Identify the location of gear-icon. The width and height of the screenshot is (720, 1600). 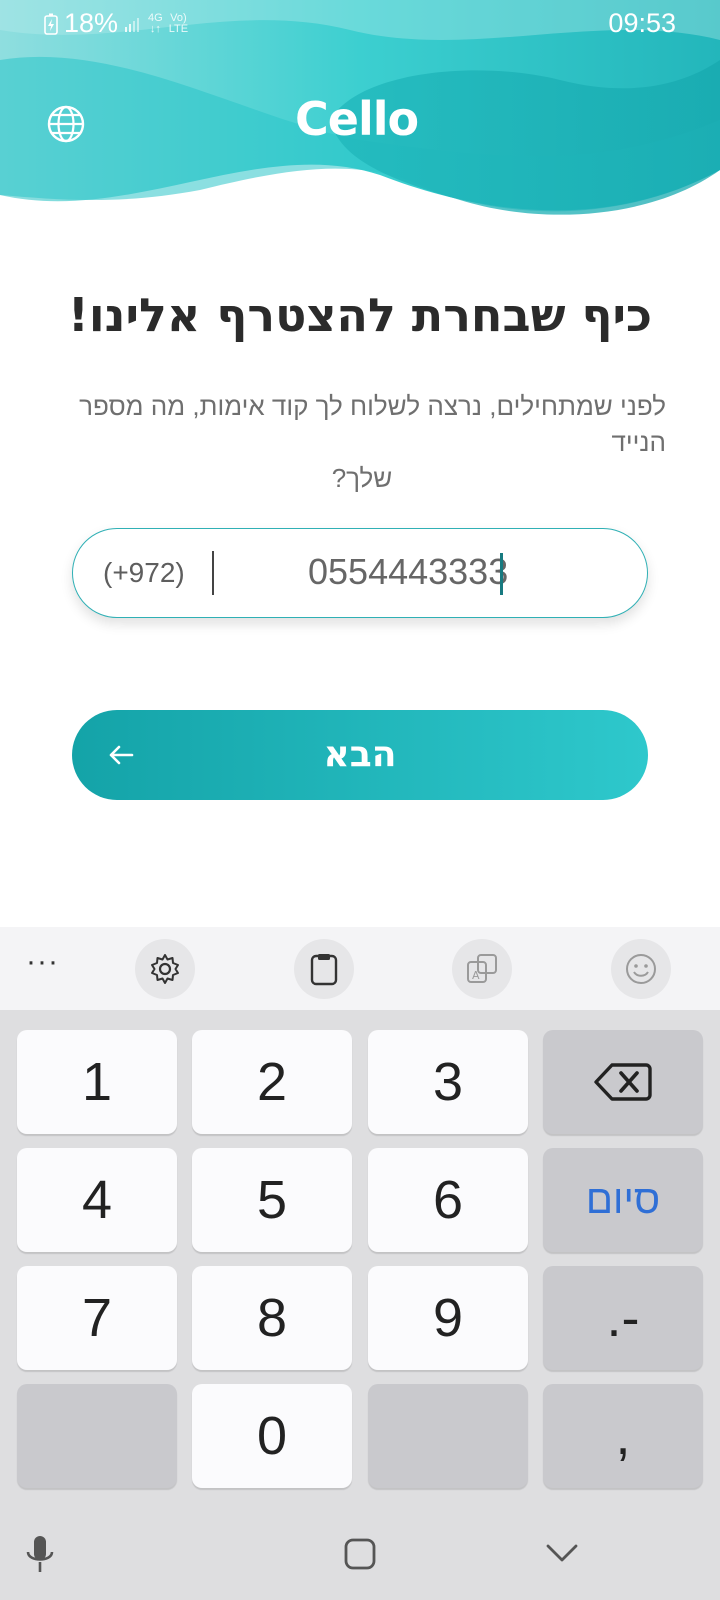
(165, 969).